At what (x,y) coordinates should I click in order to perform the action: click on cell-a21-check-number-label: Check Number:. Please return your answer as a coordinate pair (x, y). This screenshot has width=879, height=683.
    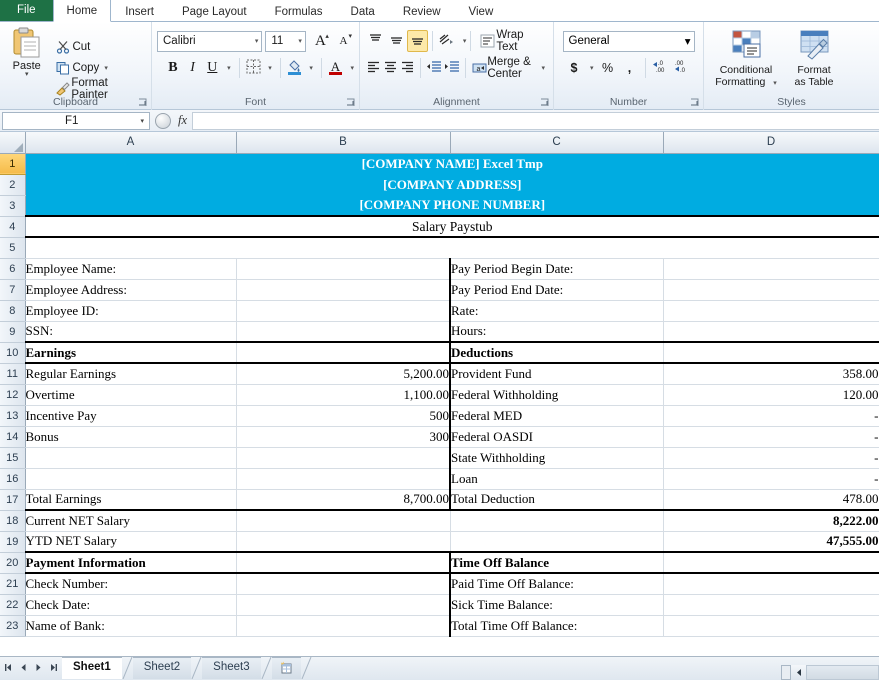
    Looking at the image, I should click on (131, 584).